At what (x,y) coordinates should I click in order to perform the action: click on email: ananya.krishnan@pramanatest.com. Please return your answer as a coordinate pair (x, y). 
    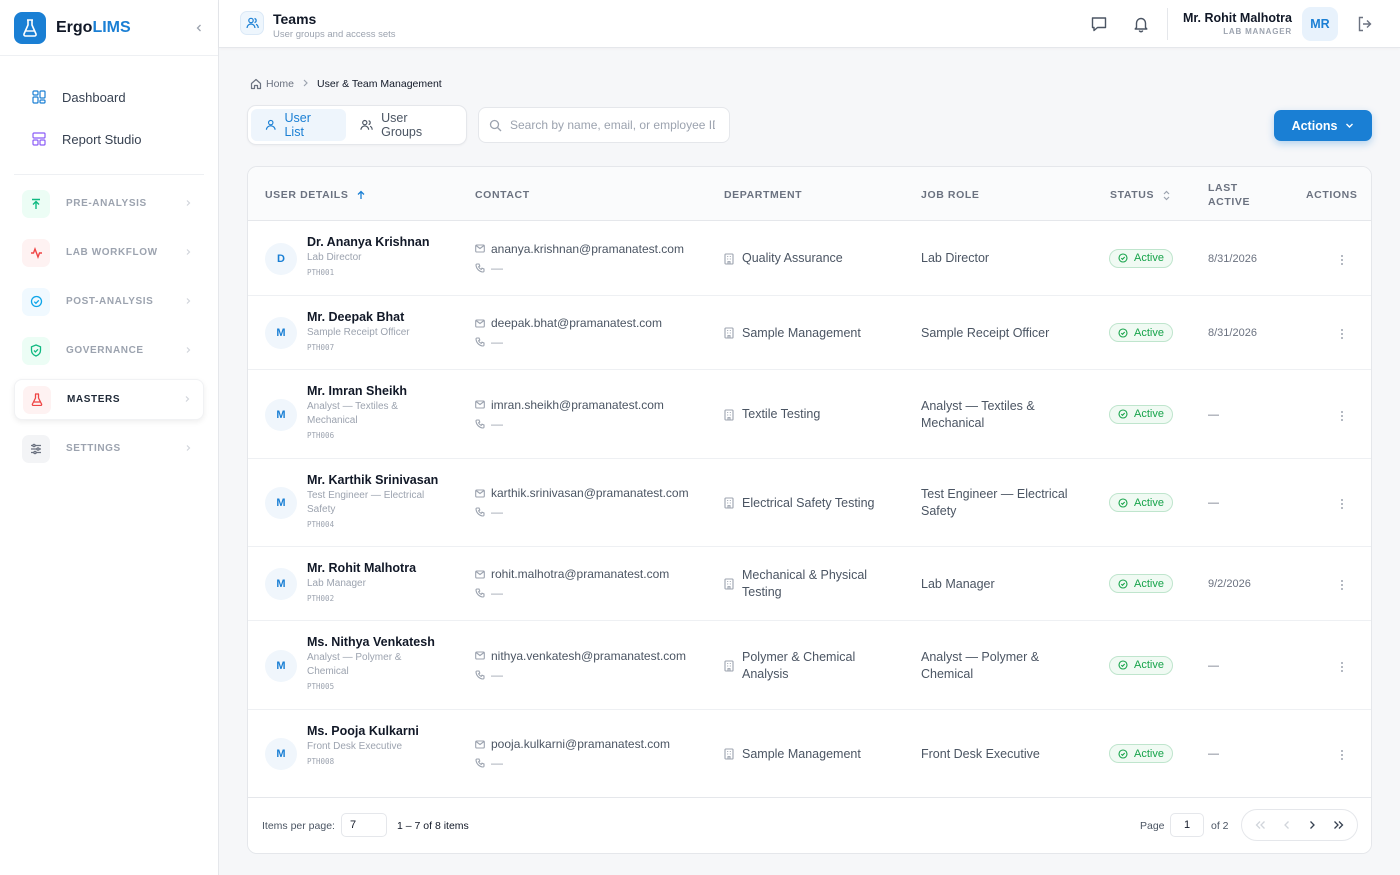
    Looking at the image, I should click on (579, 249).